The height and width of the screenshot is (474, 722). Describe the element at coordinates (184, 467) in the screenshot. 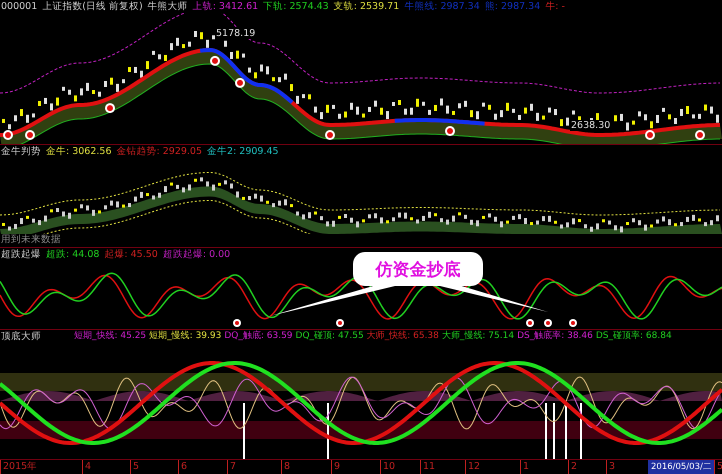

I see `axis-label: 6` at that location.